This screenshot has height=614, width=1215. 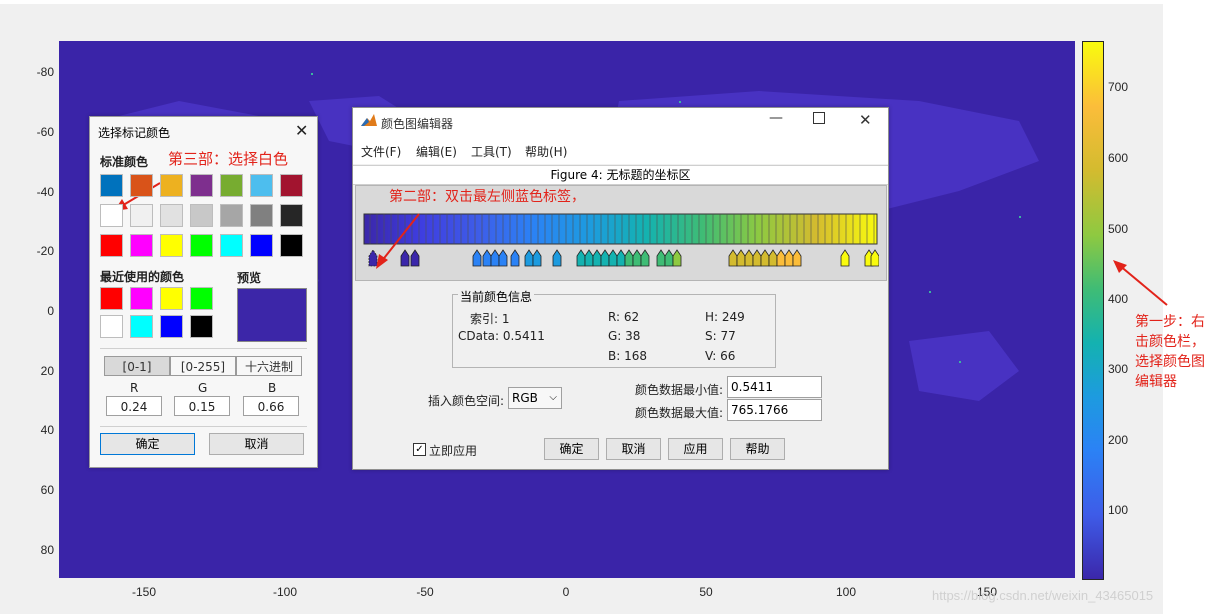 I want to click on apply-button: 应用, so click(x=695, y=449).